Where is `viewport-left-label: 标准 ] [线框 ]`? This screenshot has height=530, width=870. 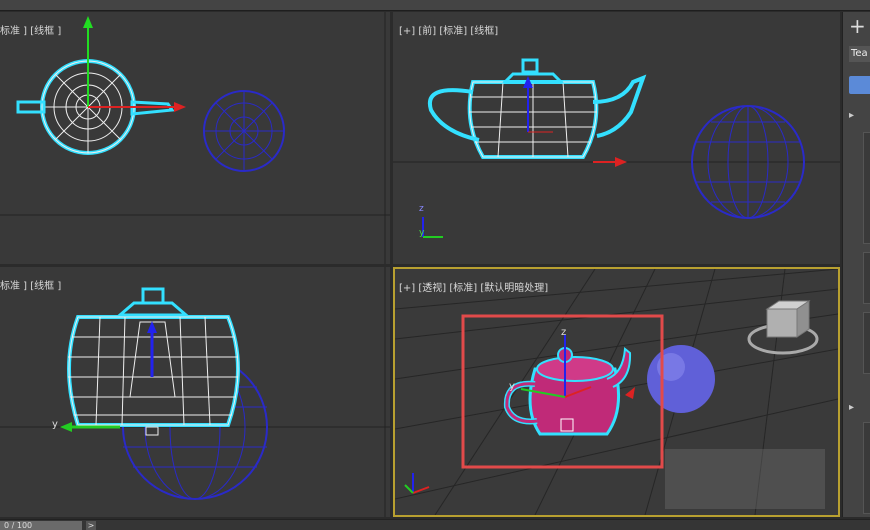 viewport-left-label: 标准 ] [线框 ] is located at coordinates (30, 284).